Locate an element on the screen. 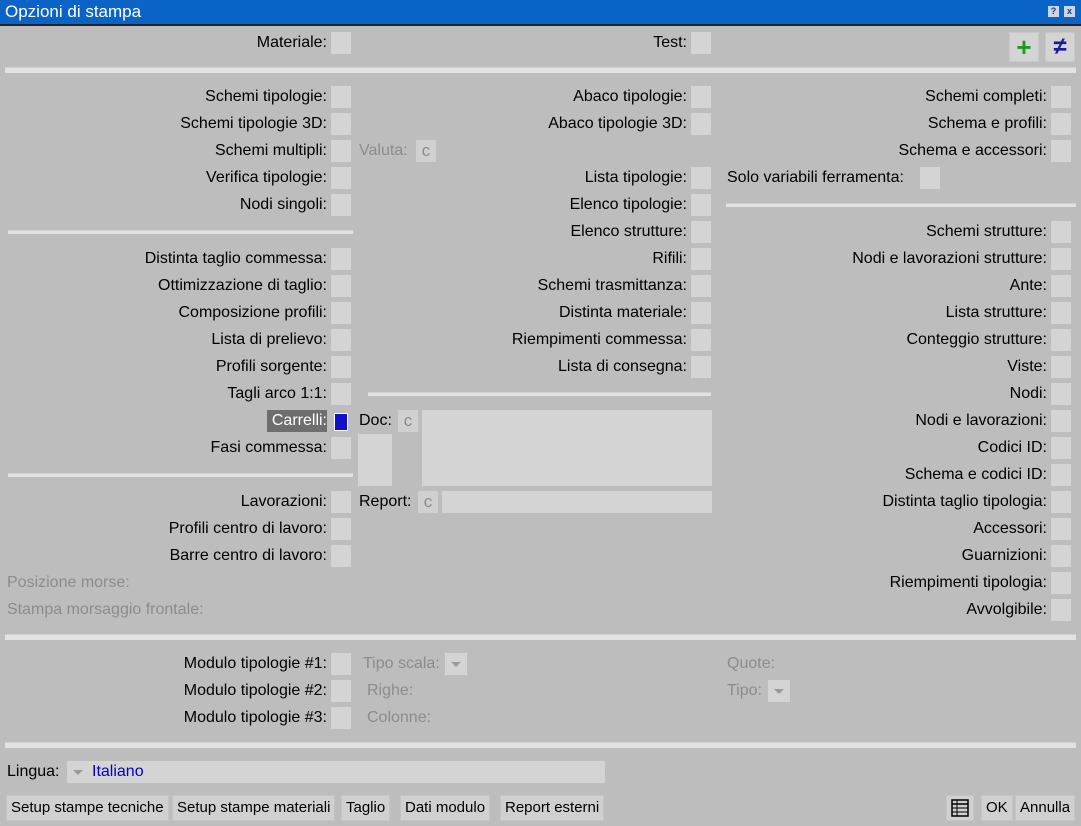  ottimizzazione-taglio-label: Ottimizzazione di taglio: is located at coordinates (242, 285).